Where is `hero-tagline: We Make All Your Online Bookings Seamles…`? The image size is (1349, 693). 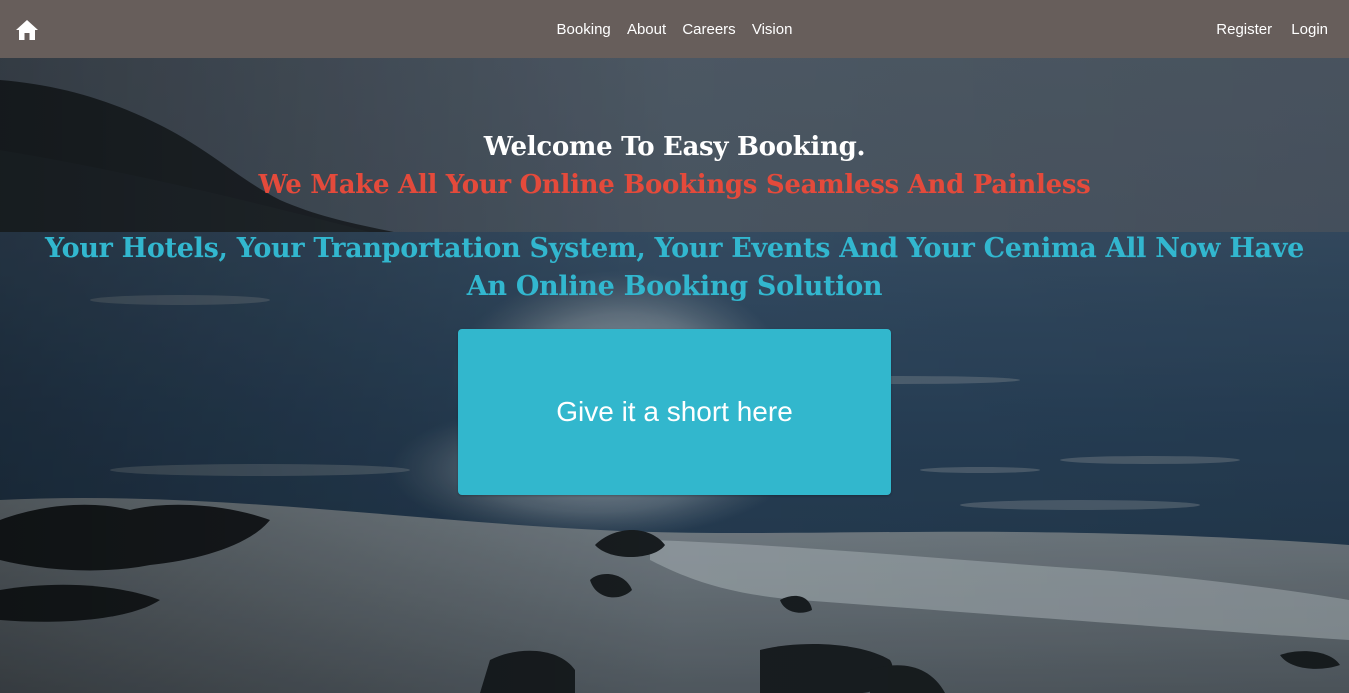
hero-tagline: We Make All Your Online Bookings Seamles… is located at coordinates (674, 185).